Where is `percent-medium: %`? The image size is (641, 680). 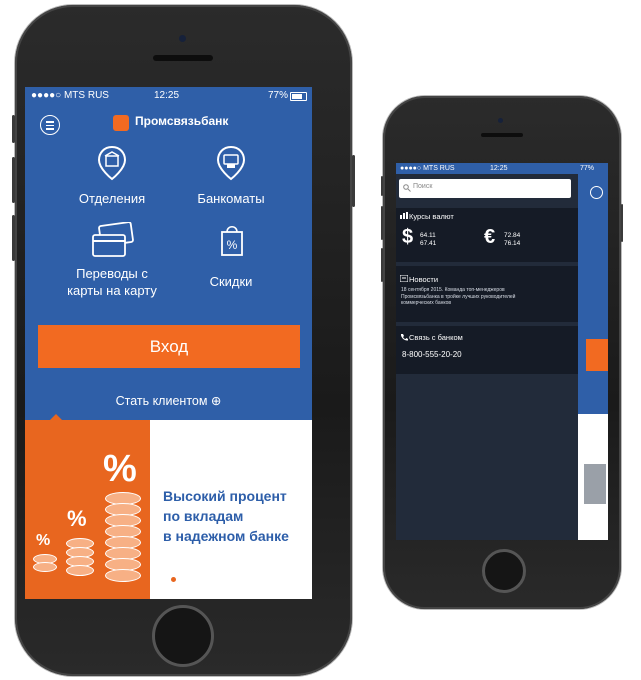 percent-medium: % is located at coordinates (77, 518).